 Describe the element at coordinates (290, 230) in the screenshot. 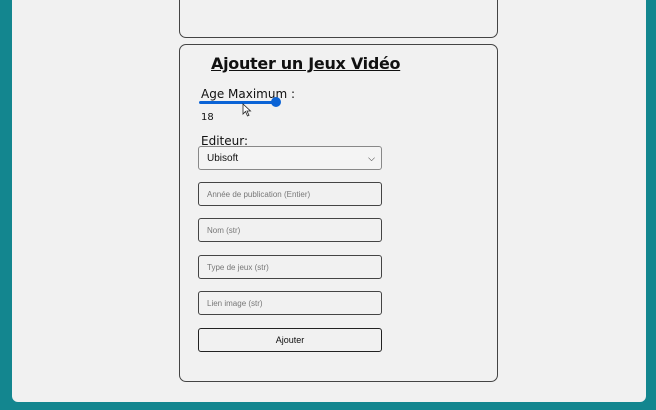

I see `name-input` at that location.